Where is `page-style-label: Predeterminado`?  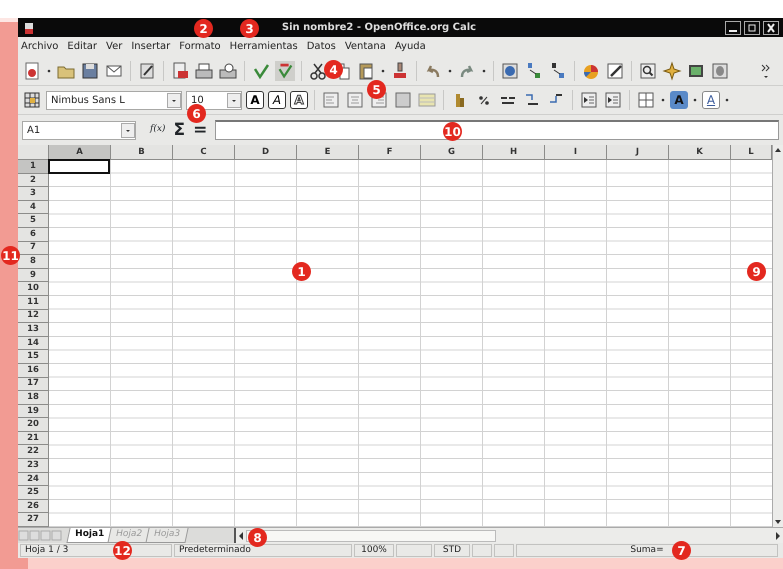
page-style-label: Predeterminado is located at coordinates (263, 550).